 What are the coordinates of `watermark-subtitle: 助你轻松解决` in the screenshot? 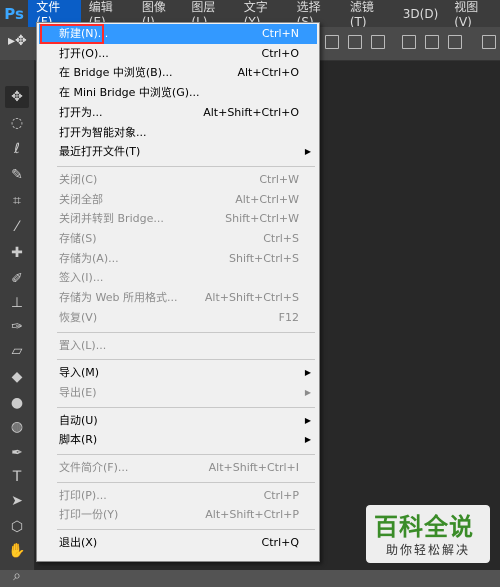 It's located at (428, 550).